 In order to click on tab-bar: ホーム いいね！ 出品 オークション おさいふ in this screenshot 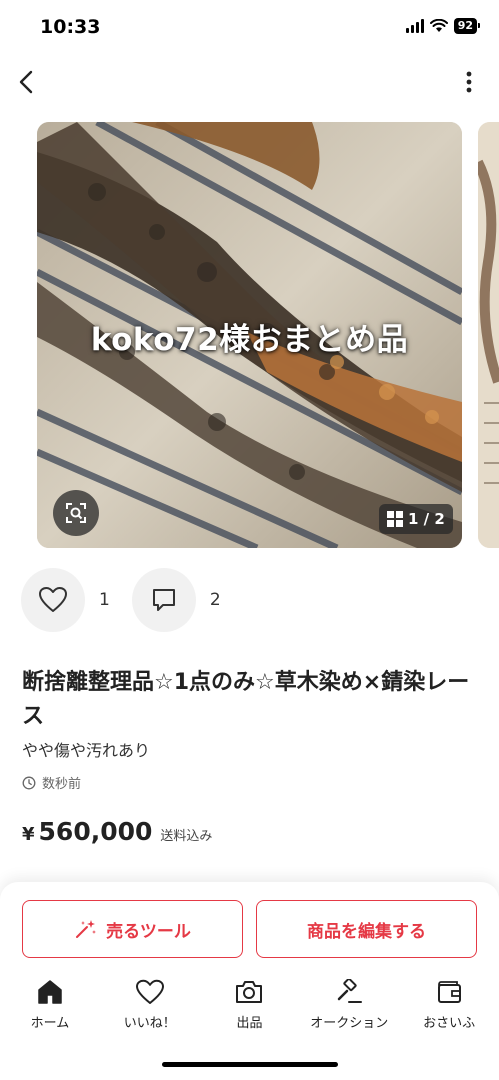, I will do `click(249, 1008)`.